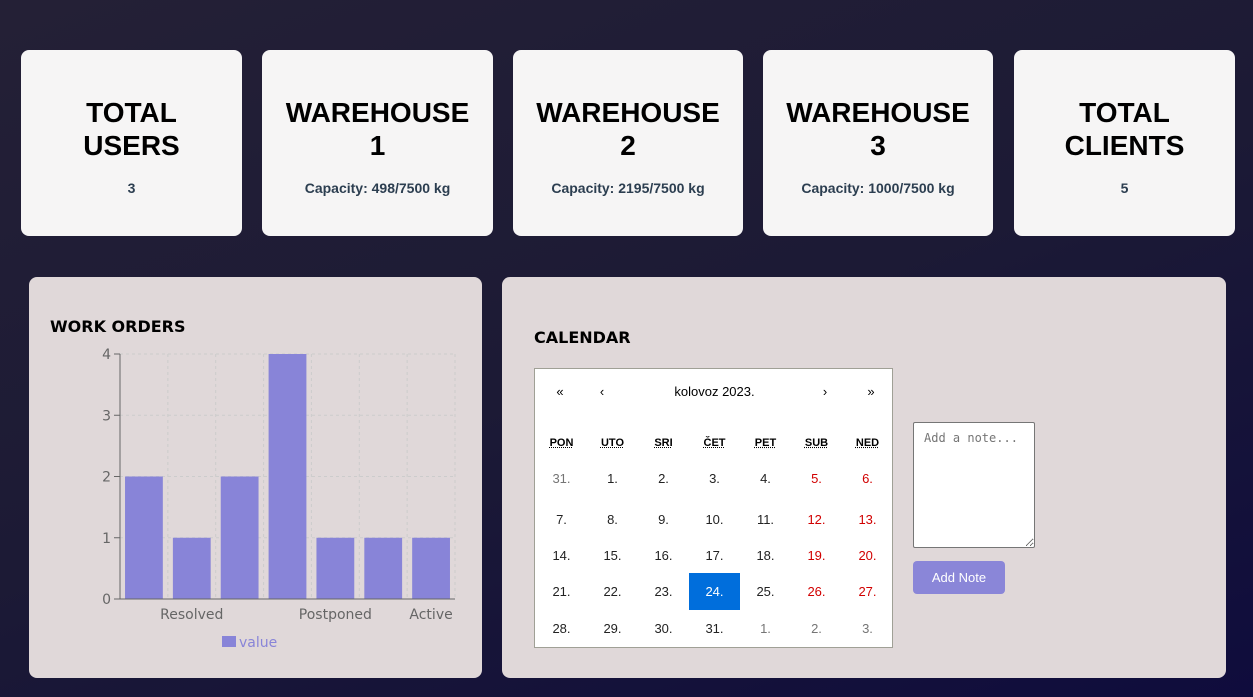  Describe the element at coordinates (106, 539) in the screenshot. I see `y-tick-label: 1` at that location.